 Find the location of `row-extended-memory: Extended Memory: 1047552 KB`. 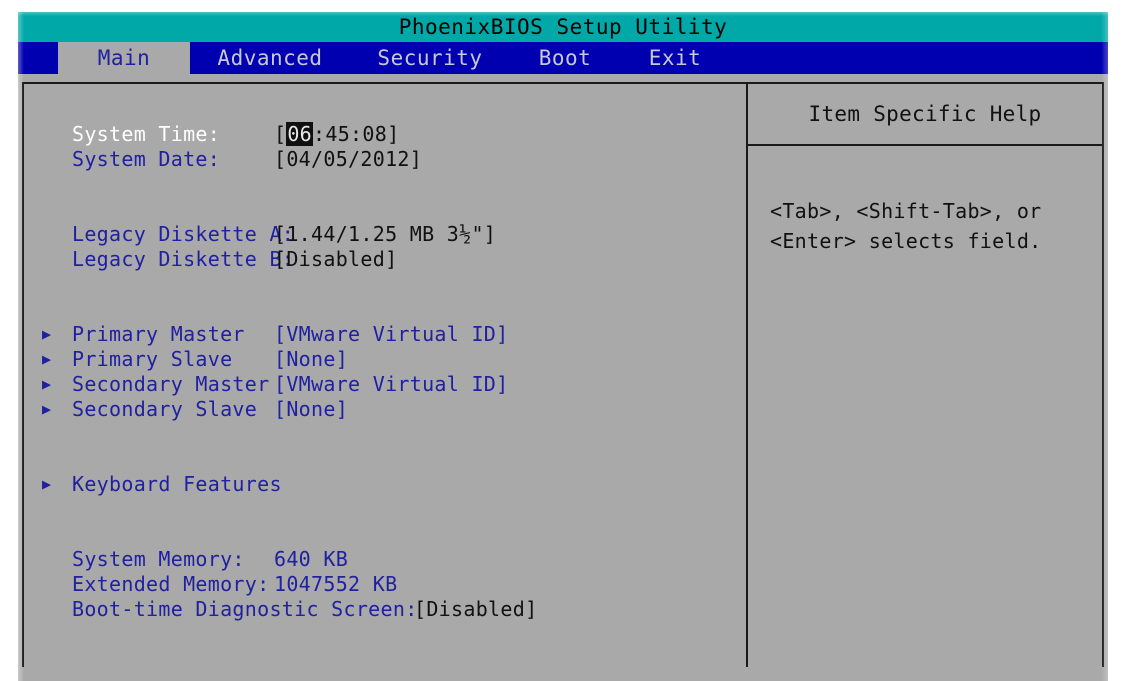

row-extended-memory: Extended Memory: 1047552 KB is located at coordinates (385, 584).